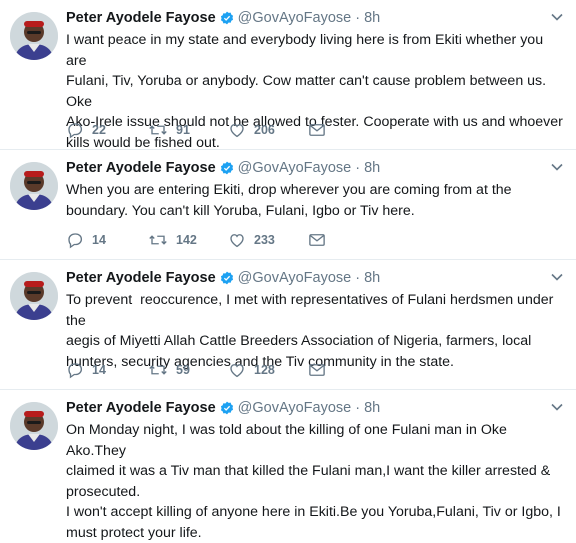 This screenshot has width=576, height=543. I want to click on like-button: 206, so click(251, 130).